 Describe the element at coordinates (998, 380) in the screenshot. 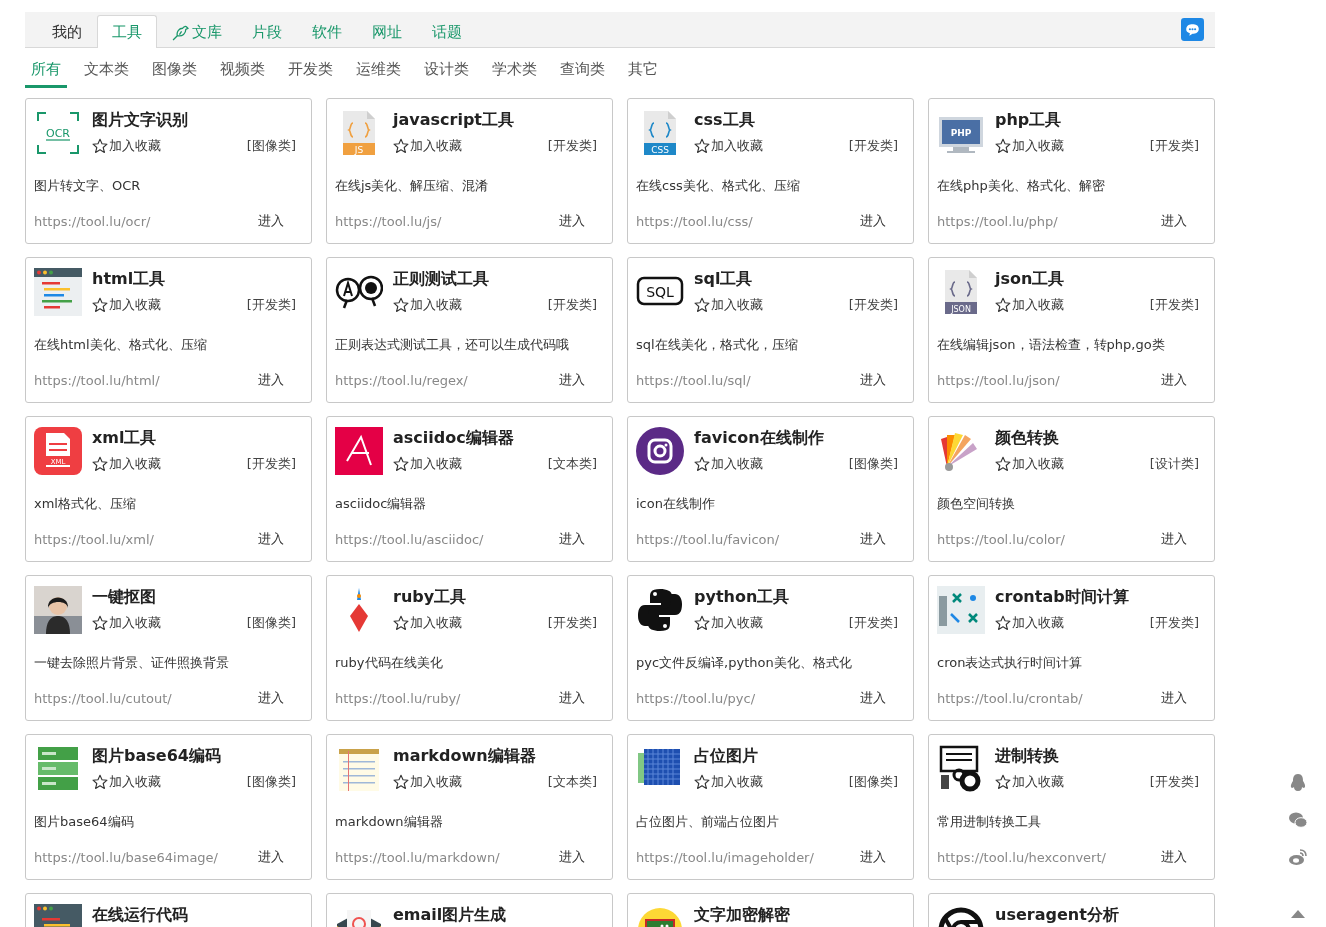

I see `tool-url: https://tool.lu/json/` at that location.